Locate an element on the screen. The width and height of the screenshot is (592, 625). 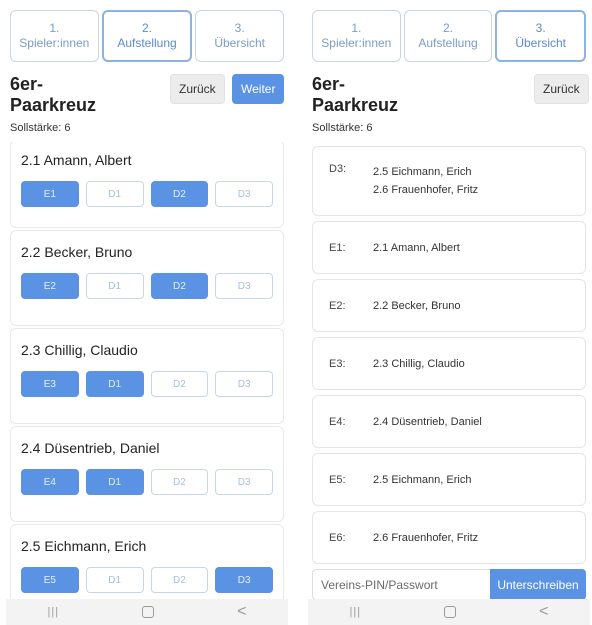
next-button: Weiter is located at coordinates (258, 89).